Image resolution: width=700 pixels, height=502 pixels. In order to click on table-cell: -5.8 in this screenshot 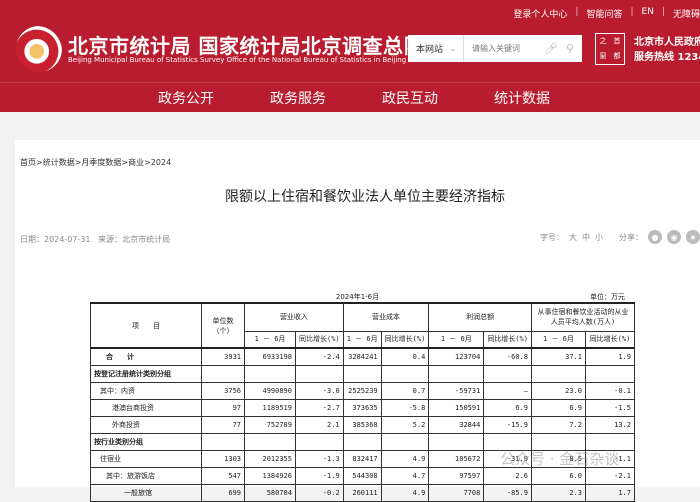, I will do `click(405, 407)`.